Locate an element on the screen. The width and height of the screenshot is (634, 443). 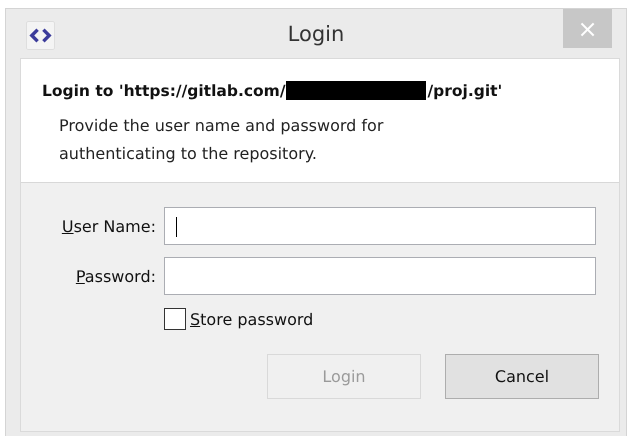
window-title: Login is located at coordinates (316, 34).